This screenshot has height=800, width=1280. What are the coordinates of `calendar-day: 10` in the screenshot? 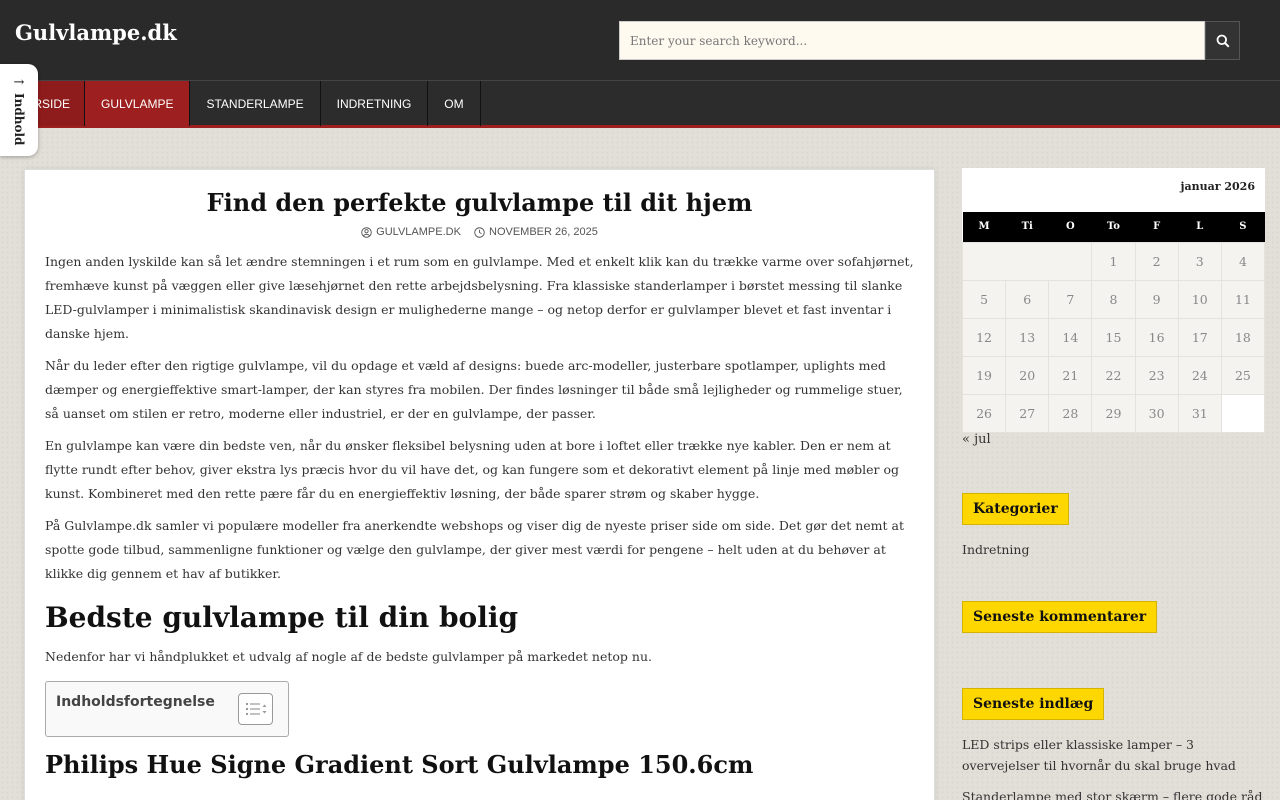 It's located at (1199, 299).